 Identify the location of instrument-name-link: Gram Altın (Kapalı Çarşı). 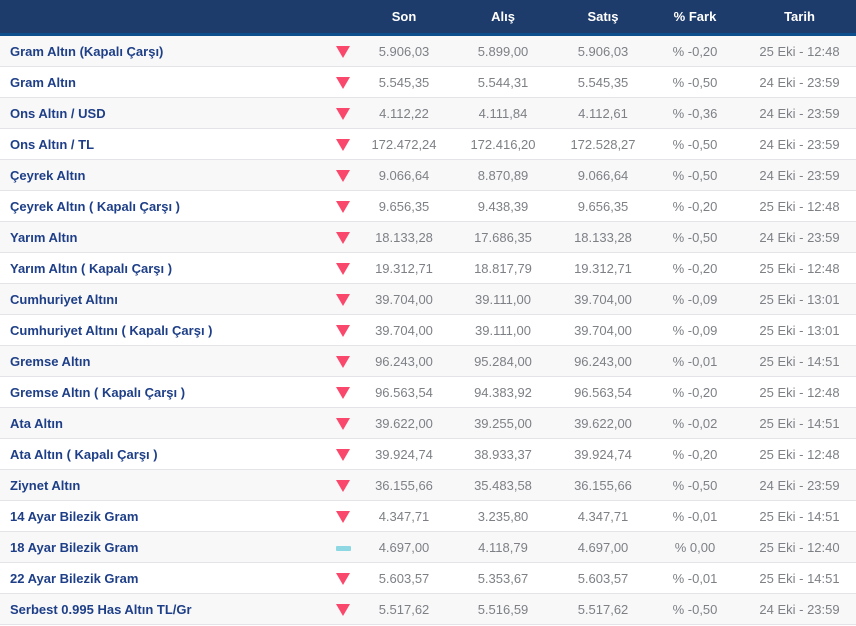
(162, 51).